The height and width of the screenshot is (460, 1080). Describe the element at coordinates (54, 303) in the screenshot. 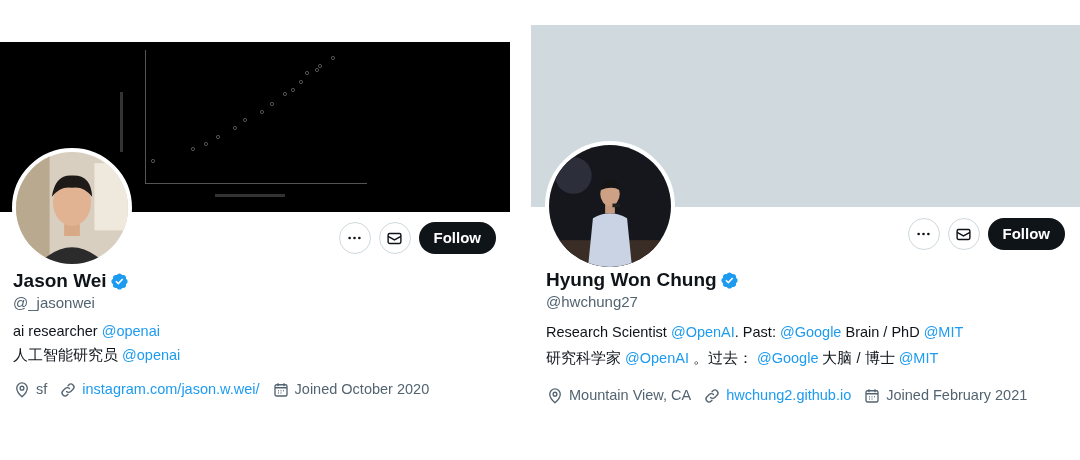

I see `profile-handle: @_jasonwei` at that location.